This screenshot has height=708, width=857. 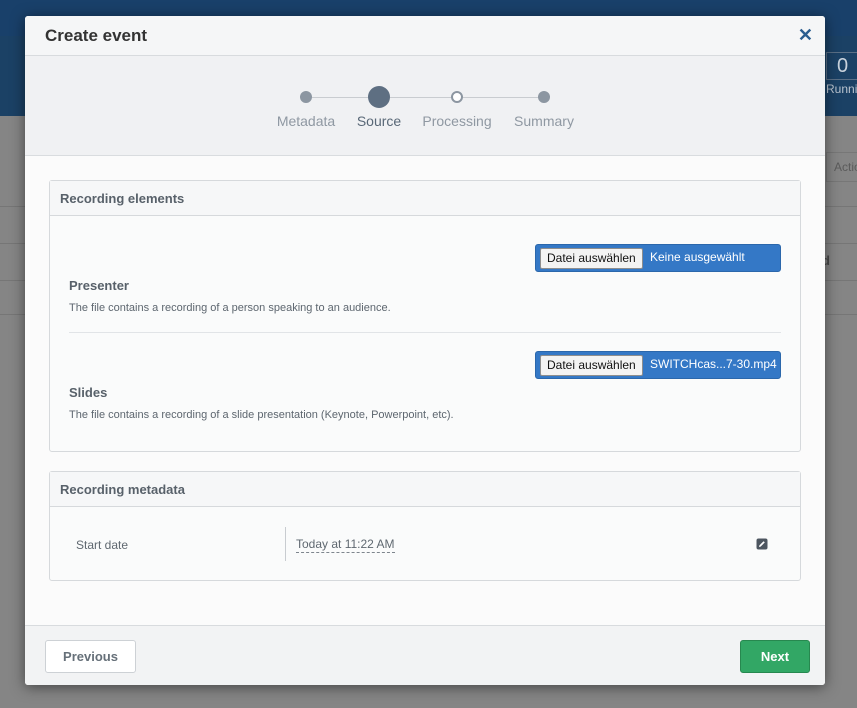 I want to click on step-label: Metadata, so click(x=306, y=121).